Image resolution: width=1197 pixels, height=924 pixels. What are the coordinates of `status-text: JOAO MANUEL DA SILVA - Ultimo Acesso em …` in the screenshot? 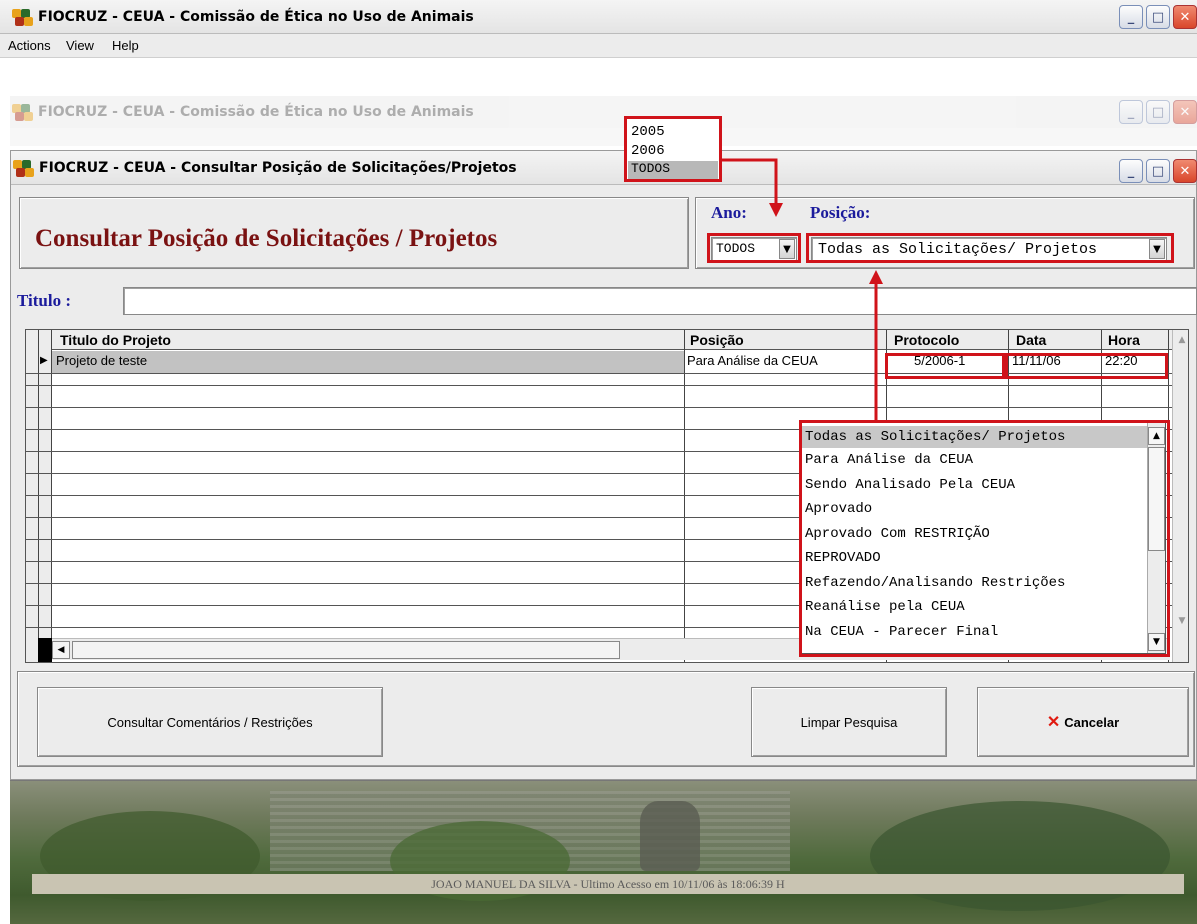 It's located at (608, 884).